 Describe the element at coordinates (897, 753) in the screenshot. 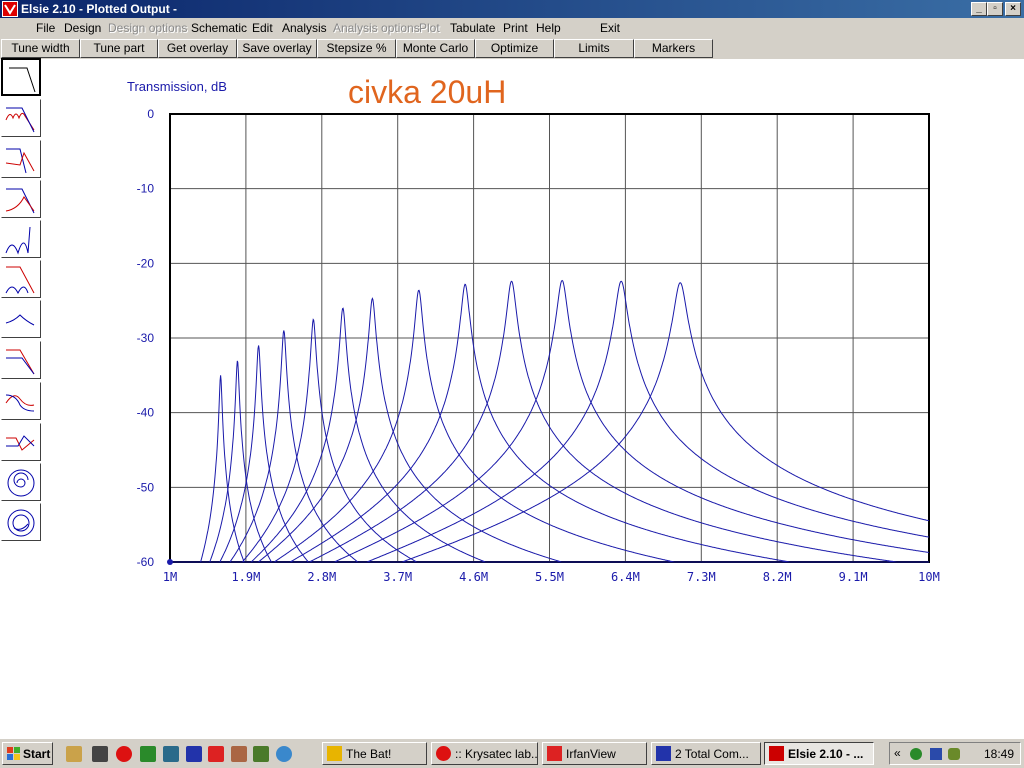

I see `tray-expand-icon: «` at that location.